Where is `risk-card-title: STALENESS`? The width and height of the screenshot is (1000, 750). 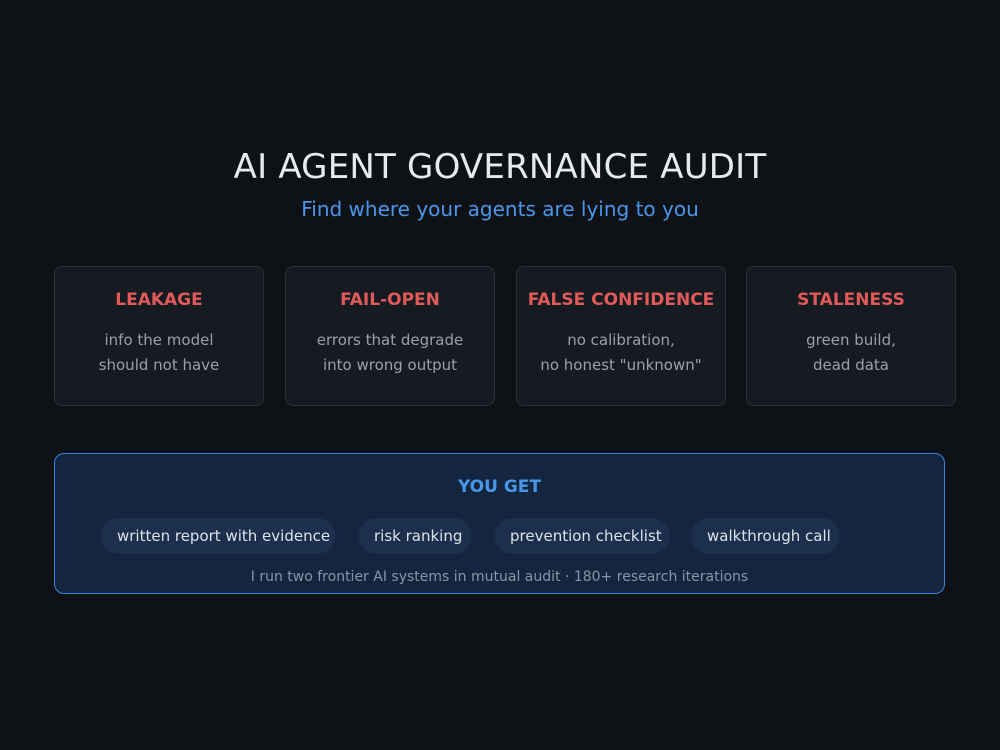
risk-card-title: STALENESS is located at coordinates (851, 300).